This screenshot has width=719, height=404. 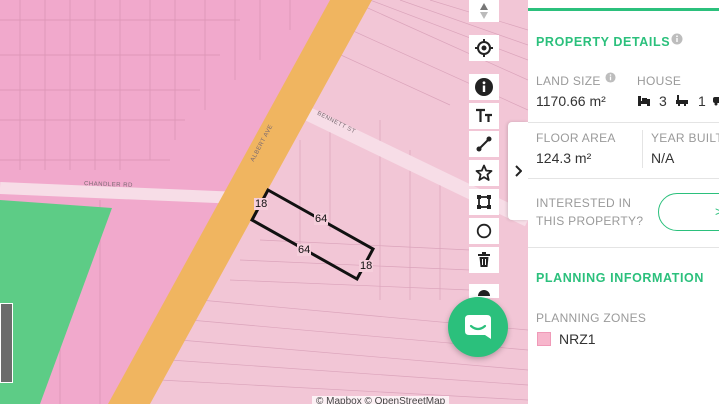 I want to click on layers-button, so click(x=484, y=291).